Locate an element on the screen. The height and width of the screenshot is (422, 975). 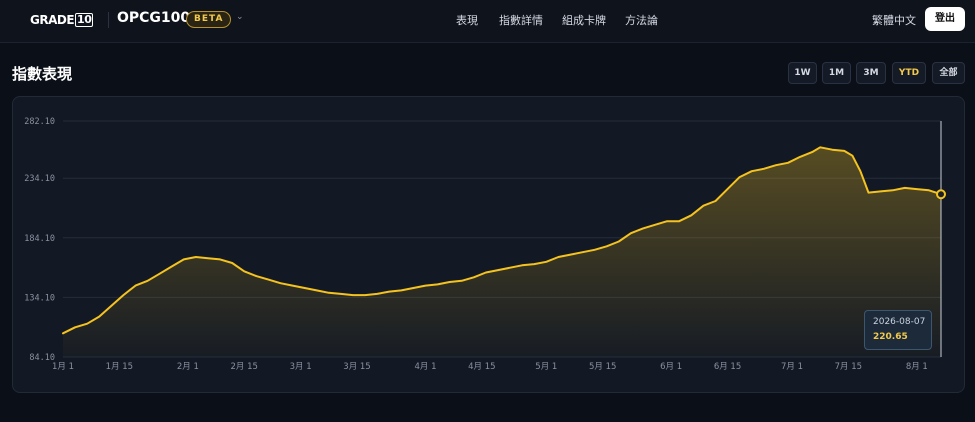
logo-text: GRADE is located at coordinates (52, 20).